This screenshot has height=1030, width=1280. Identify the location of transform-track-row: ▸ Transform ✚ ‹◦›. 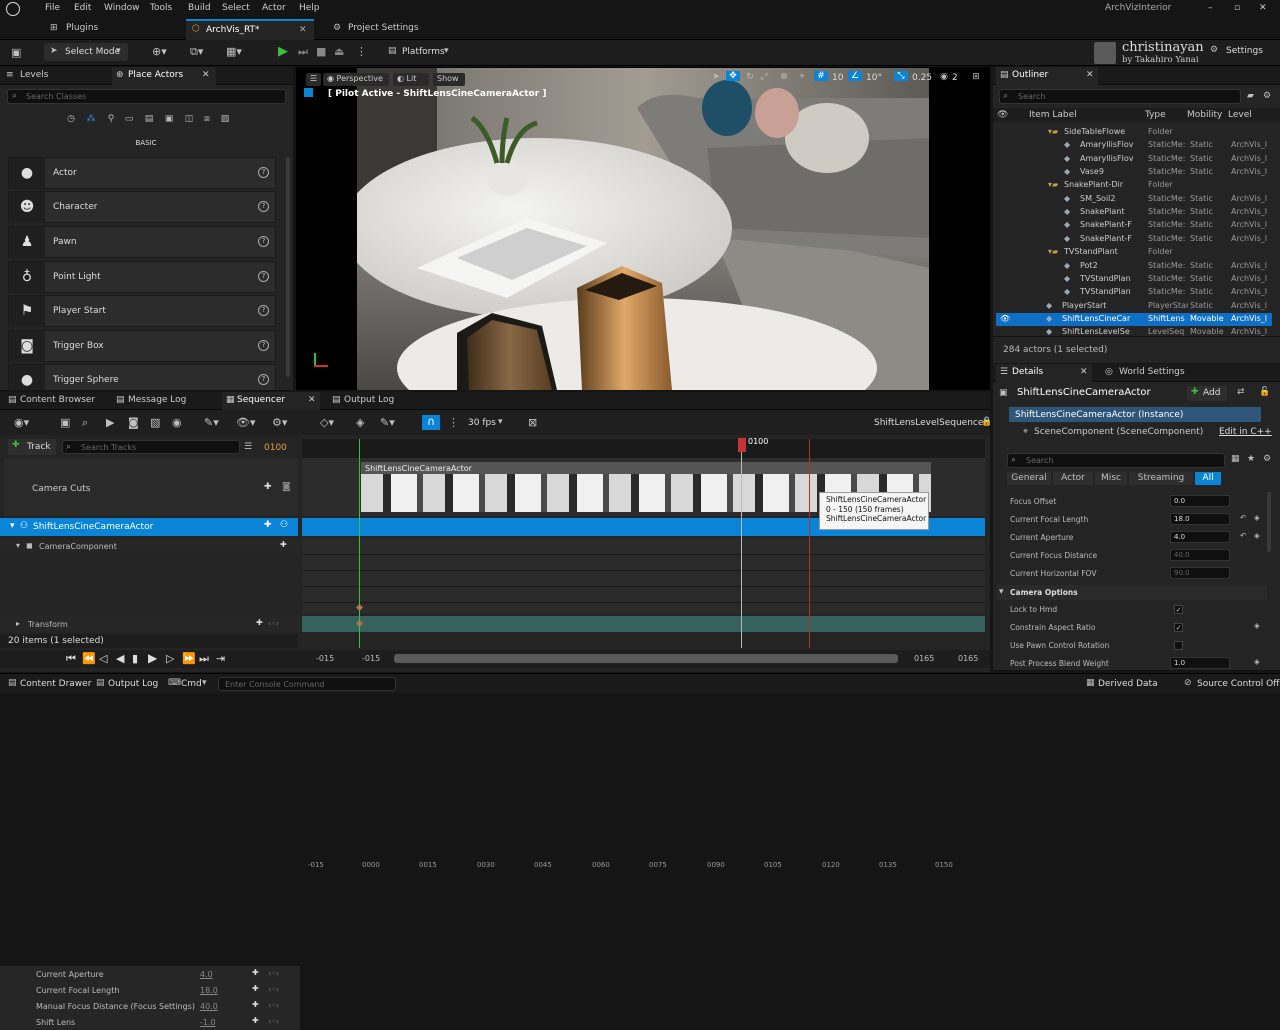
(150, 624).